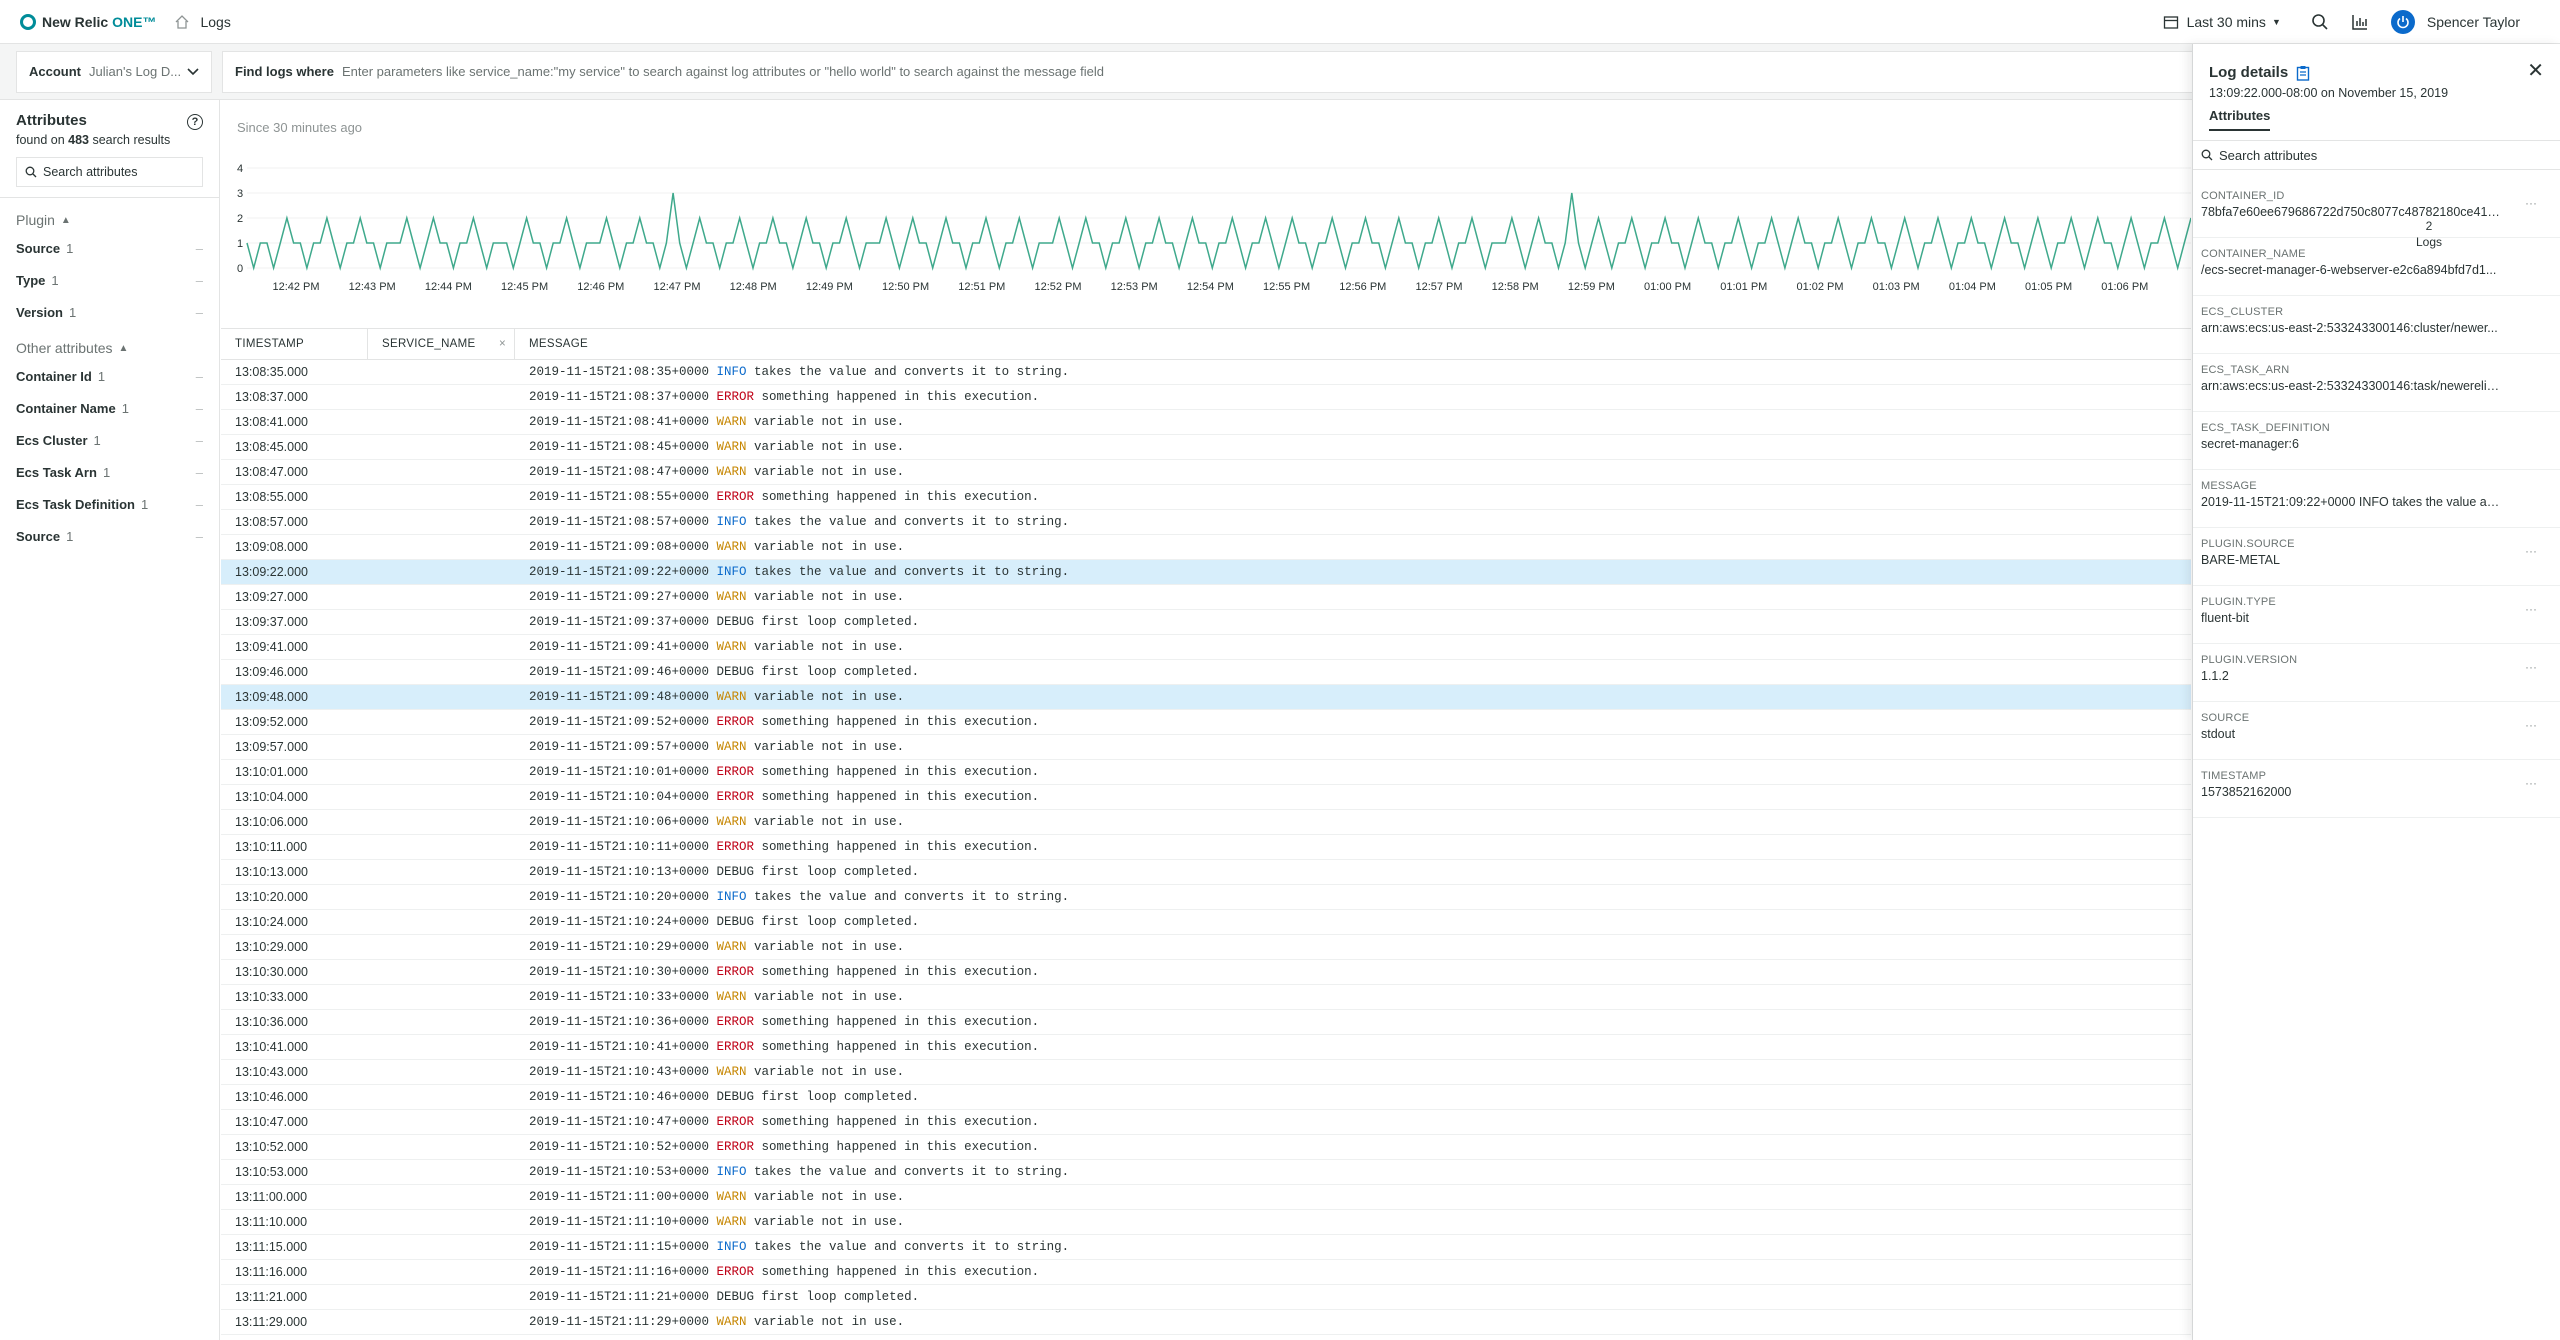 The image size is (2560, 1340). What do you see at coordinates (2376, 441) in the screenshot?
I see `attribute-row: ECS_TASK_DEFINITION secret-manager:6` at bounding box center [2376, 441].